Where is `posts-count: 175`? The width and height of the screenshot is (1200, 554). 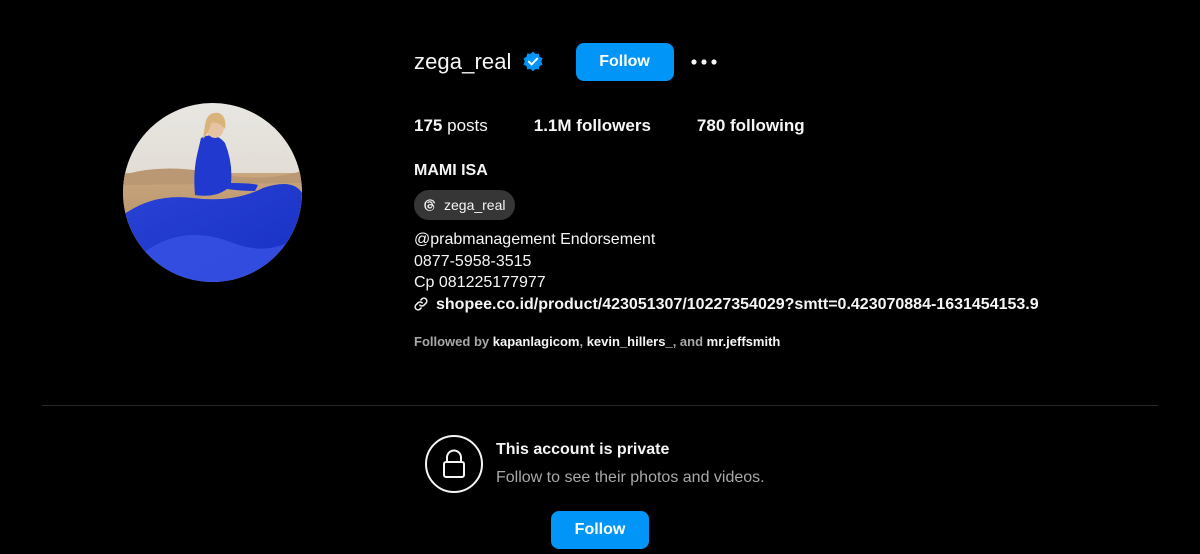
posts-count: 175 is located at coordinates (428, 125).